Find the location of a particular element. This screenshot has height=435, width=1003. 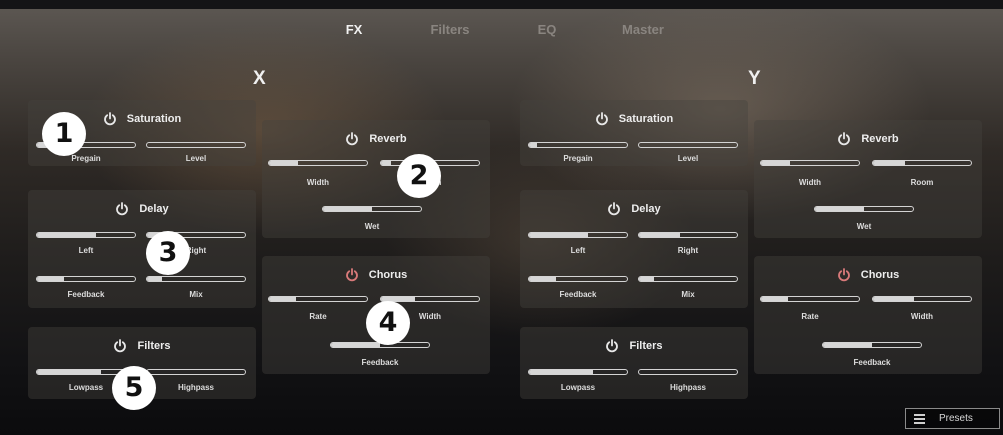

y-delay-mix-slider is located at coordinates (688, 279).